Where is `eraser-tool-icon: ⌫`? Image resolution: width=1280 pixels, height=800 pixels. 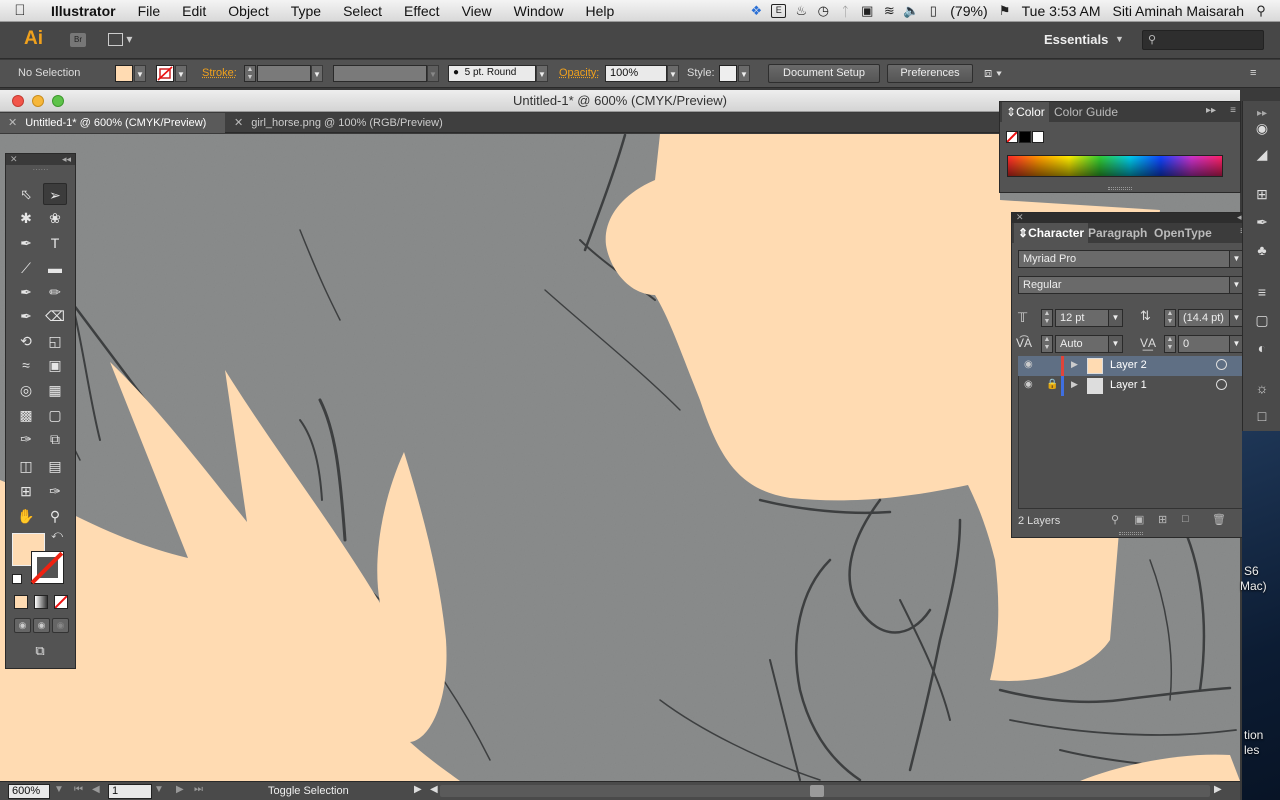 eraser-tool-icon: ⌫ is located at coordinates (55, 316).